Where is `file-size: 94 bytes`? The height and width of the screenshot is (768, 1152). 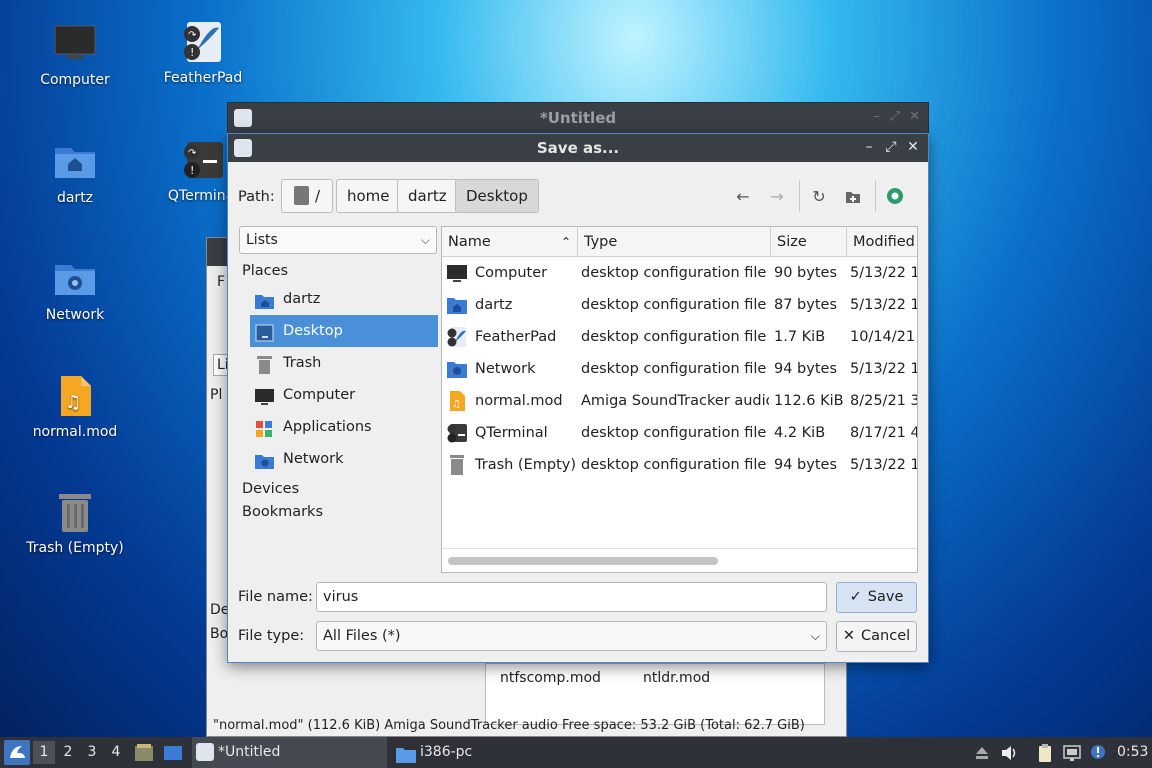 file-size: 94 bytes is located at coordinates (806, 369).